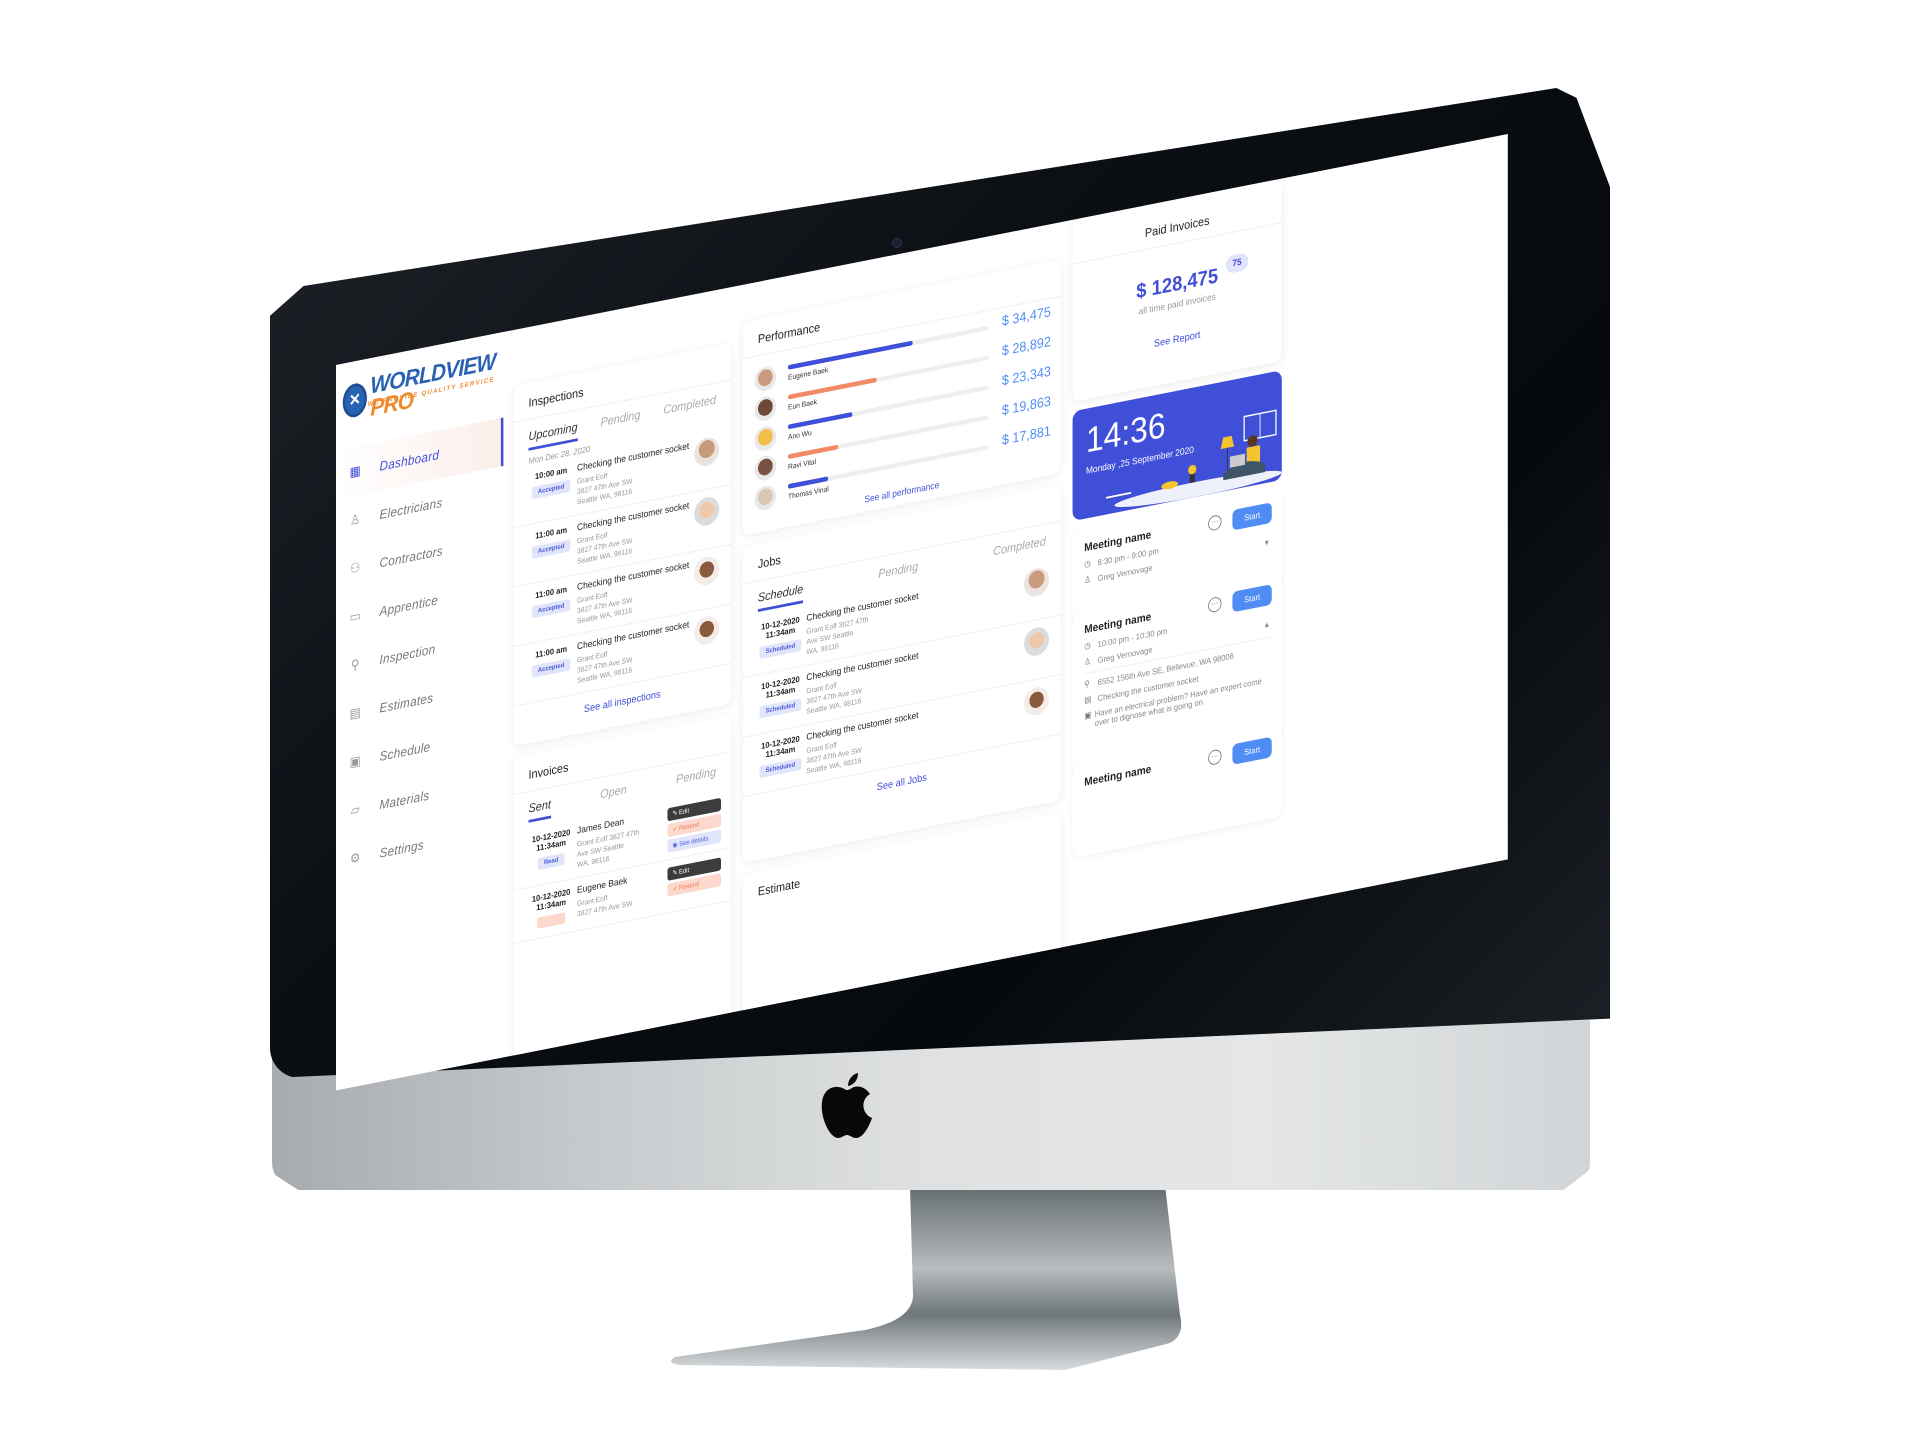 The image size is (1920, 1440). I want to click on paid-invoices-title: Paid Invoices, so click(1177, 221).